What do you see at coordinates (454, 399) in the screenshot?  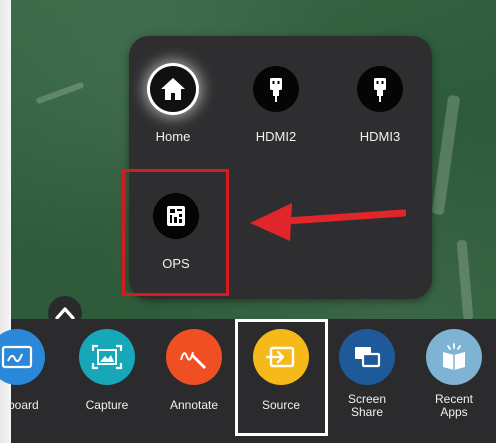 I see `recent-apps-label-line1: Recent` at bounding box center [454, 399].